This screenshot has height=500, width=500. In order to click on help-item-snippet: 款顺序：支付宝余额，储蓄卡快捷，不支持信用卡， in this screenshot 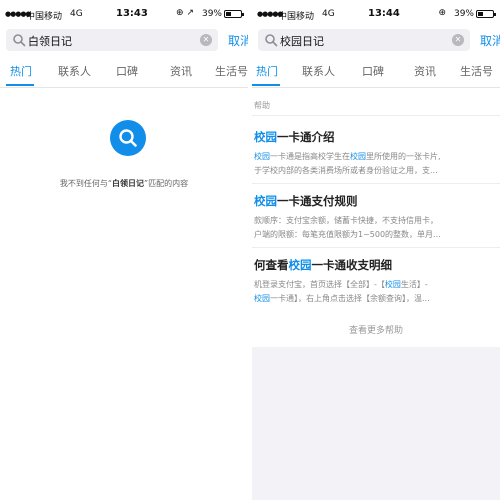, I will do `click(346, 220)`.